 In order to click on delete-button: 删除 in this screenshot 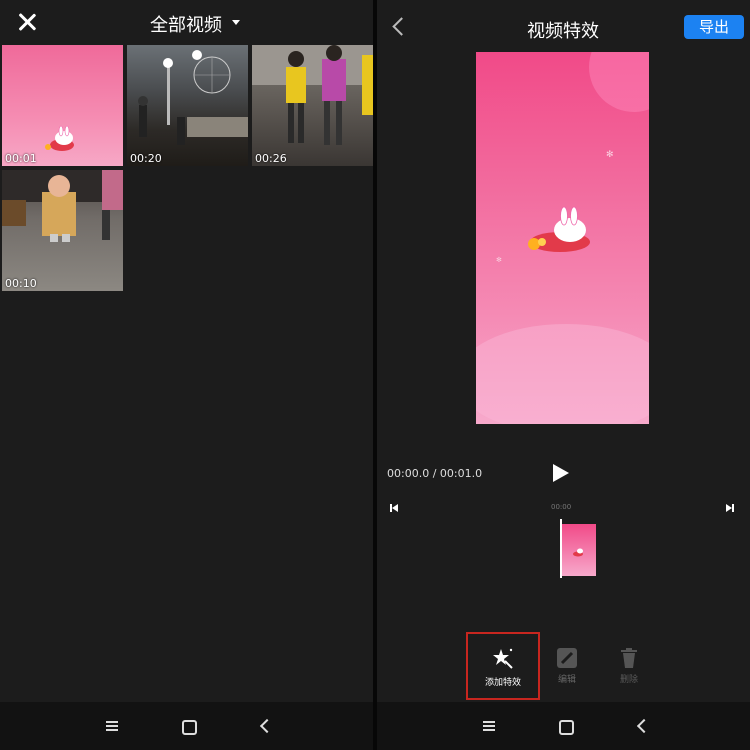, I will do `click(629, 658)`.